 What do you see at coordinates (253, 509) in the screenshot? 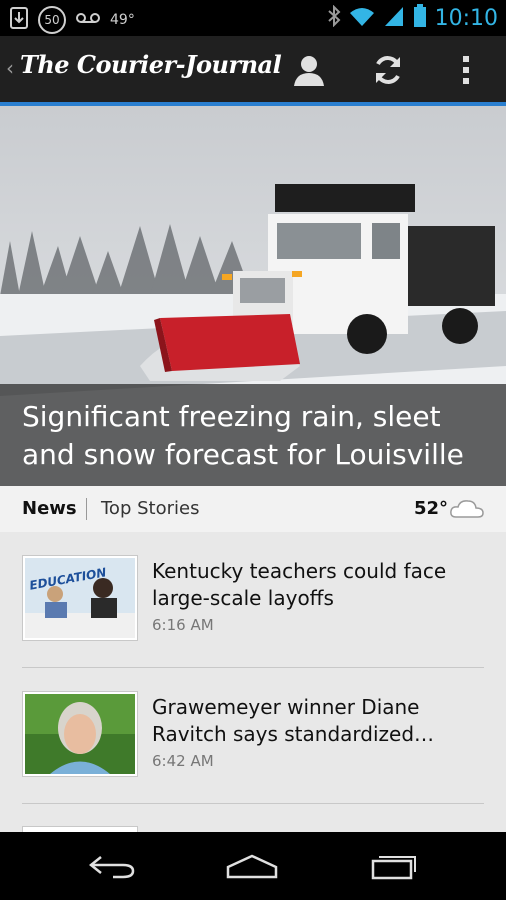
I see `section-bar: News Top Stories 52°` at bounding box center [253, 509].